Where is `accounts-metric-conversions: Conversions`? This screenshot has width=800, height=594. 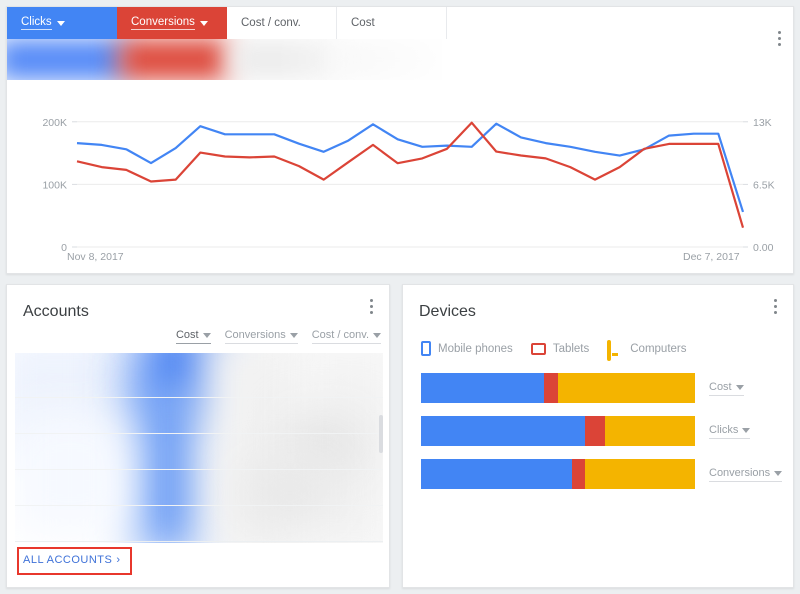
accounts-metric-conversions: Conversions is located at coordinates (261, 336).